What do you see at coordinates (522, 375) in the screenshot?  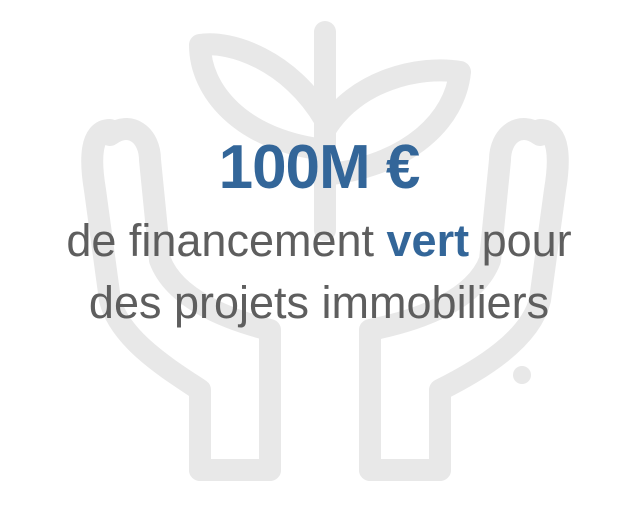 I see `sparkle-dot` at bounding box center [522, 375].